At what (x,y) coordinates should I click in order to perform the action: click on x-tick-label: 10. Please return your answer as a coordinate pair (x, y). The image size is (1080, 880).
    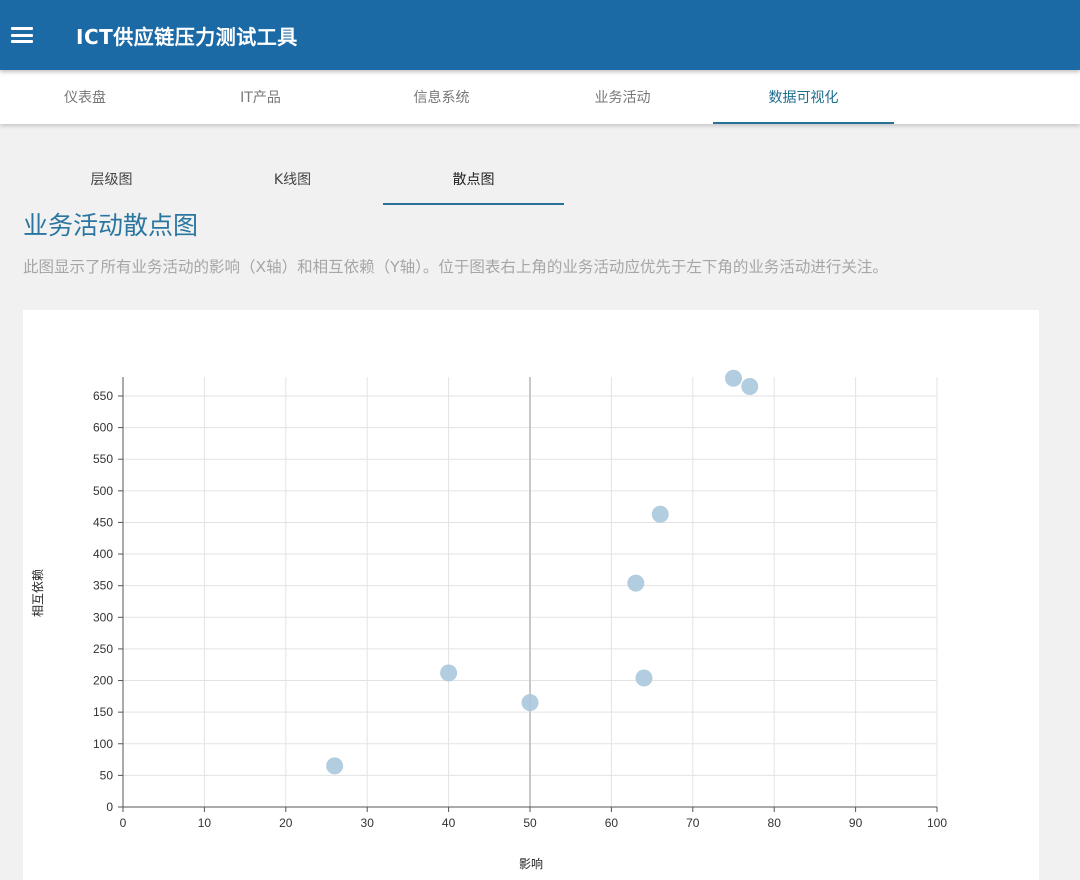
    Looking at the image, I should click on (205, 823).